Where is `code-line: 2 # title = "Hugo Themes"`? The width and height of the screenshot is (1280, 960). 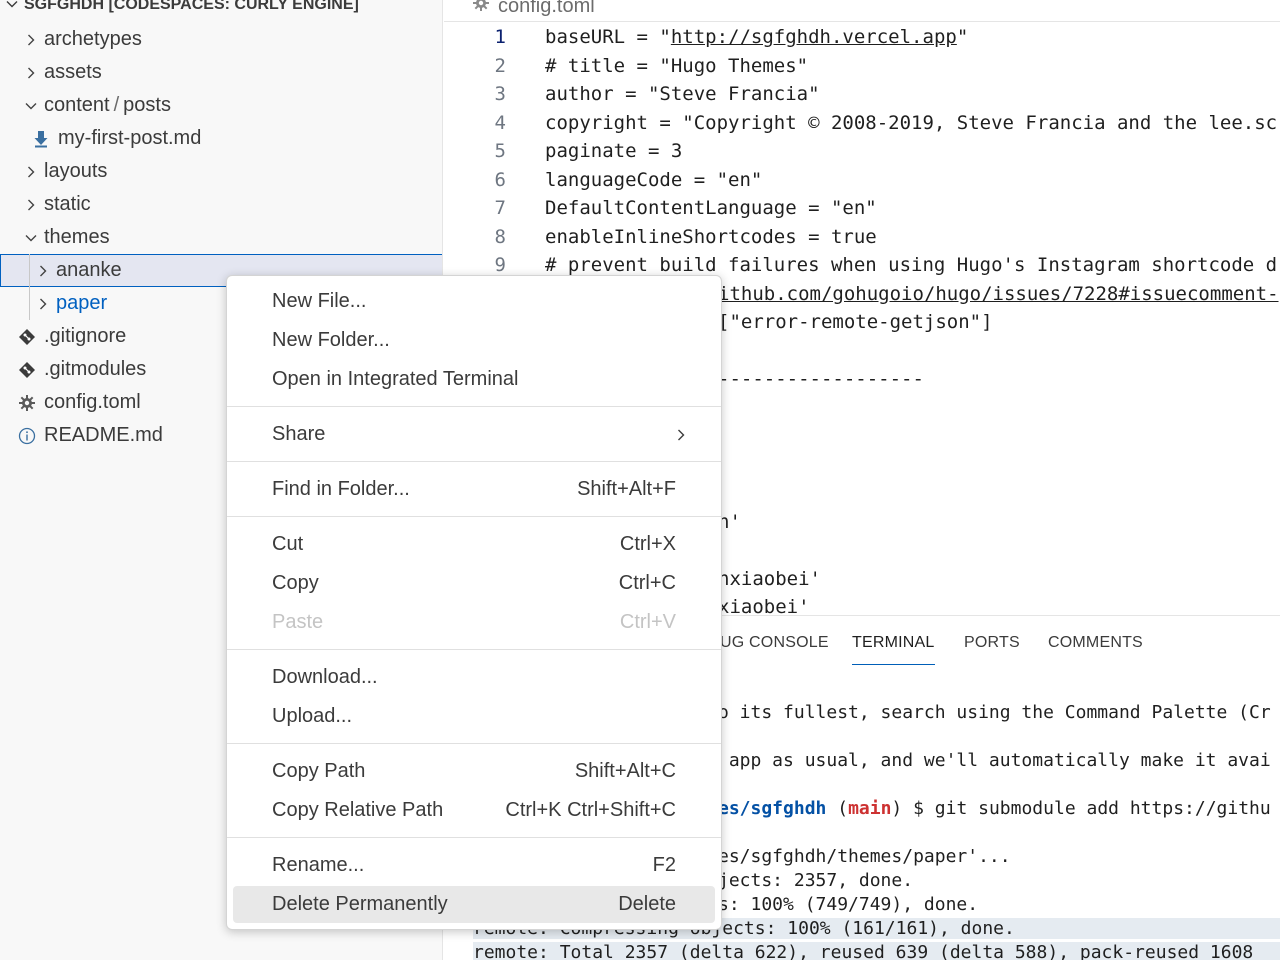 code-line: 2 # title = "Hugo Themes" is located at coordinates (626, 66).